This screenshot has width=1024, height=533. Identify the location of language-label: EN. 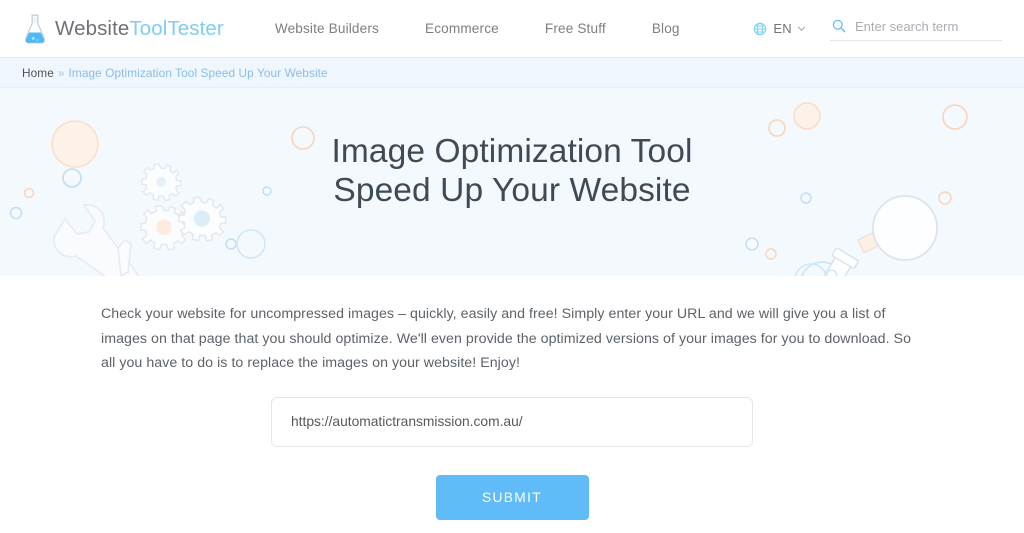
(782, 28).